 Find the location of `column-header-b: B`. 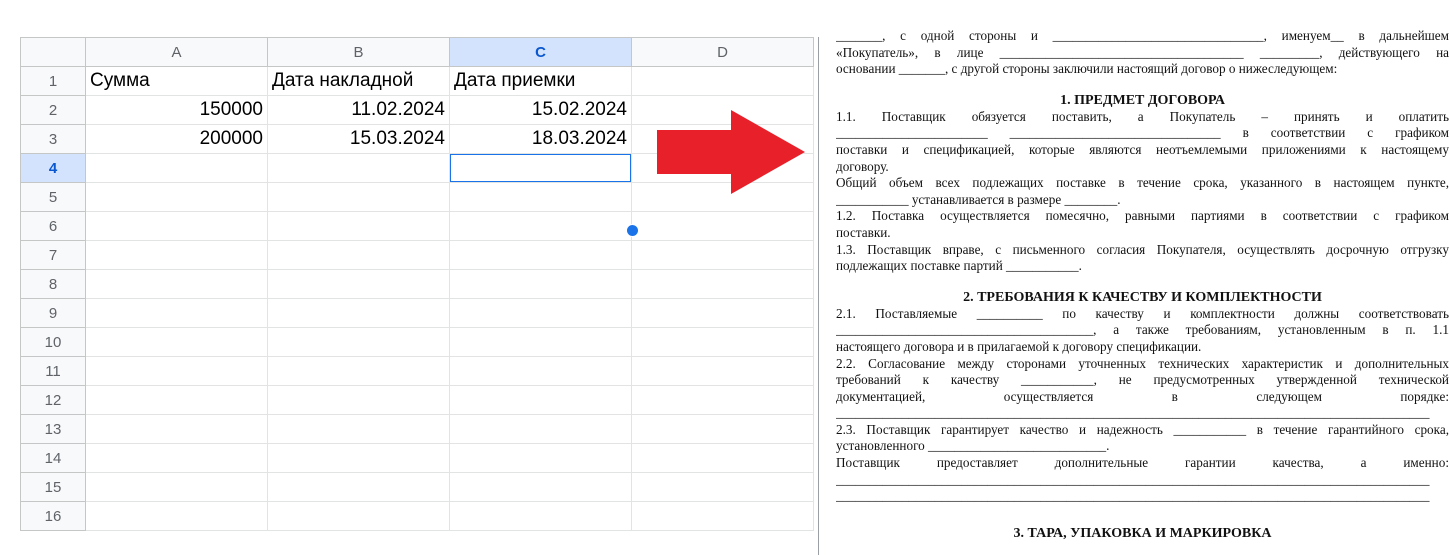

column-header-b: B is located at coordinates (358, 52).